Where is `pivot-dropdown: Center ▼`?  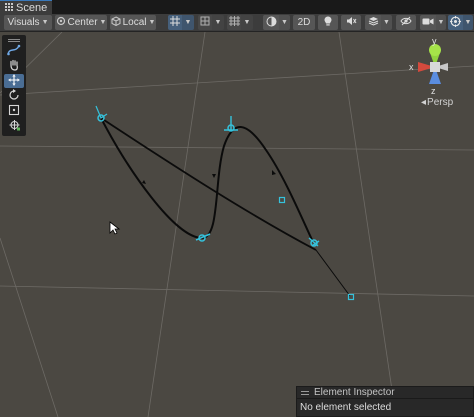
pivot-dropdown: Center ▼ is located at coordinates (81, 22).